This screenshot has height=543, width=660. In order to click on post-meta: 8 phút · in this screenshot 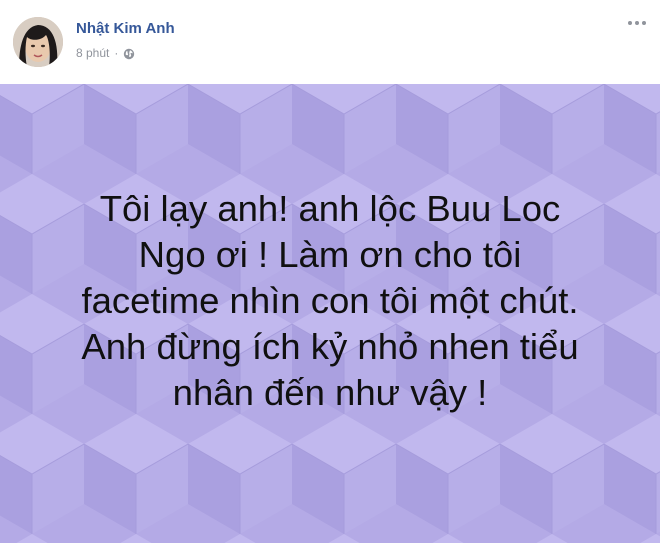, I will do `click(105, 53)`.